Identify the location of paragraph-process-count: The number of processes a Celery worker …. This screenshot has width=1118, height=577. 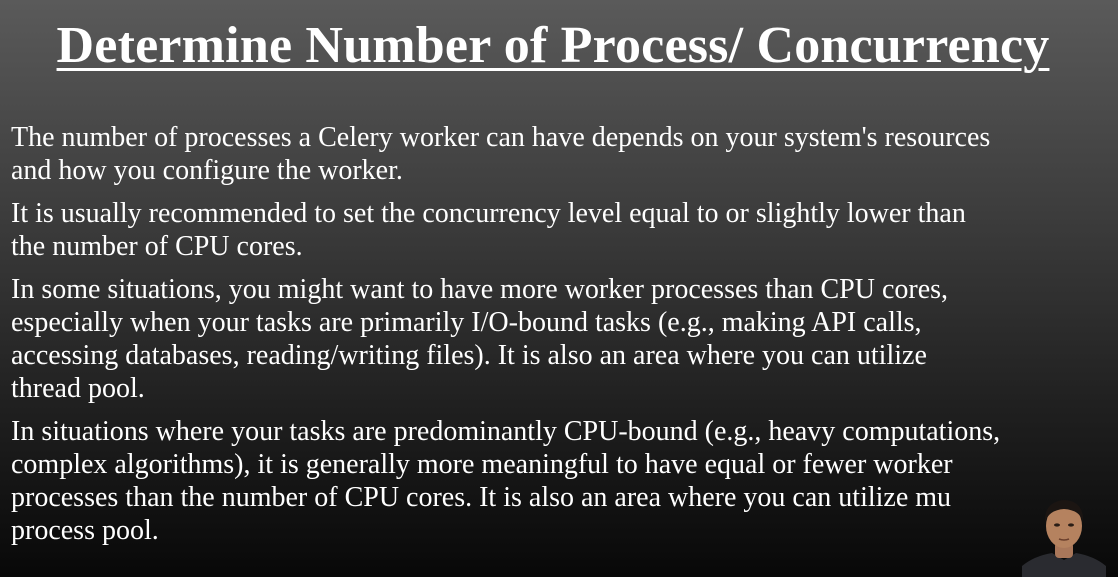
(501, 154).